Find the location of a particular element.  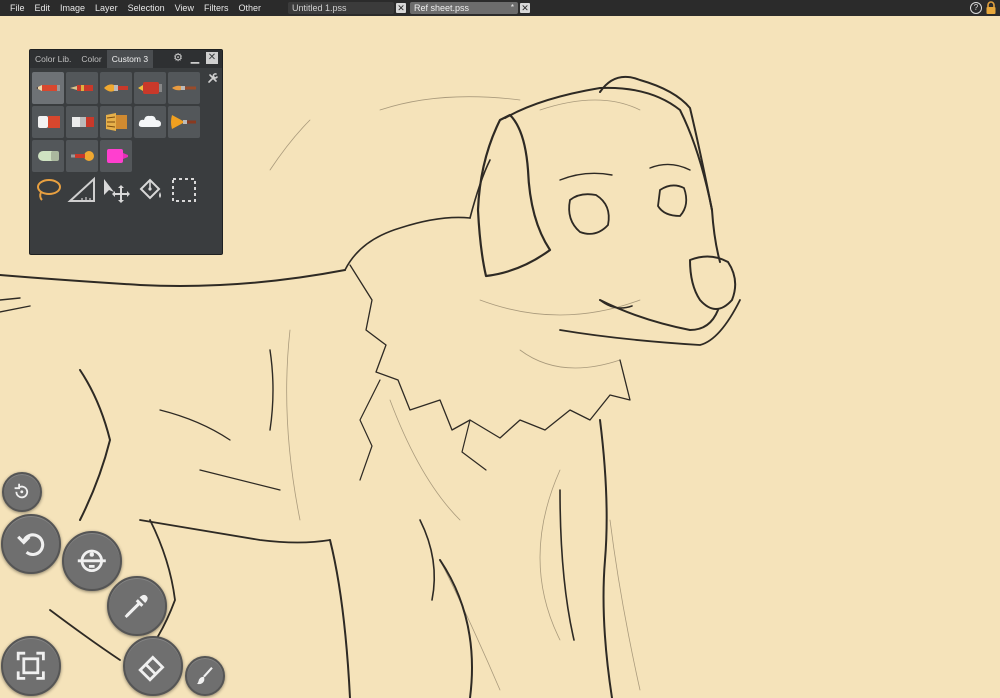

zoom-pan-icon is located at coordinates (92, 561).